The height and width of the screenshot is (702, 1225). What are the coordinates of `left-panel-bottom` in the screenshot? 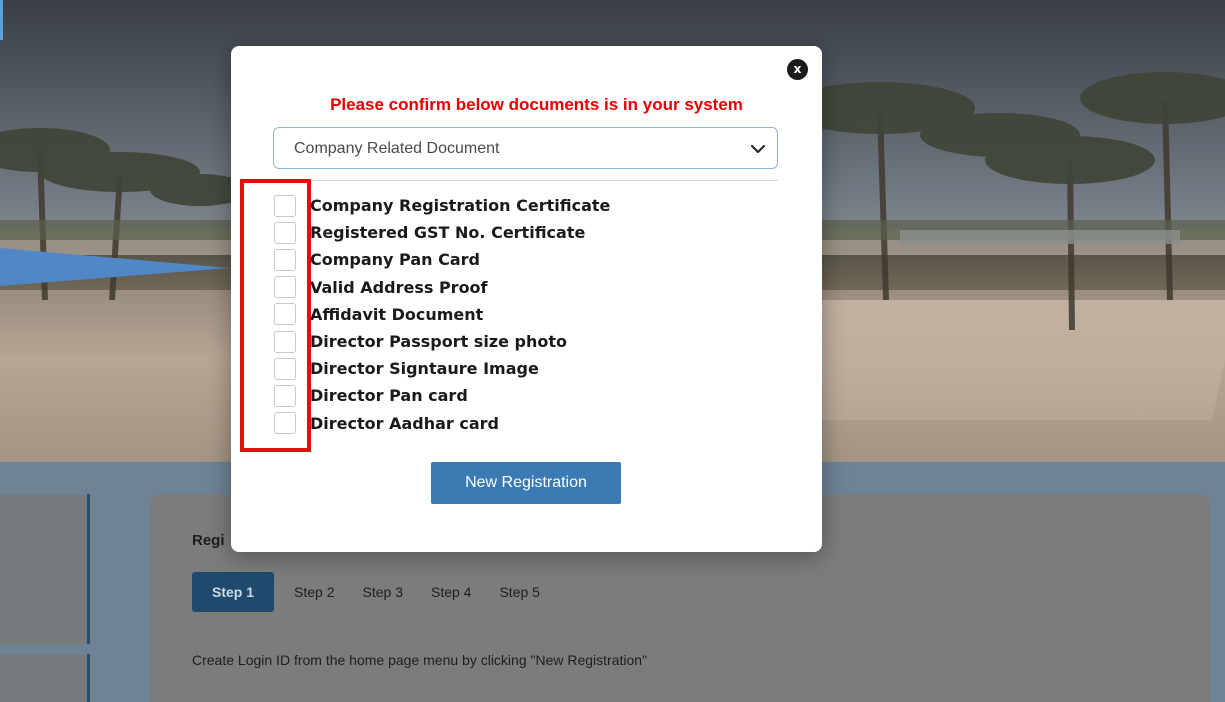 It's located at (45, 678).